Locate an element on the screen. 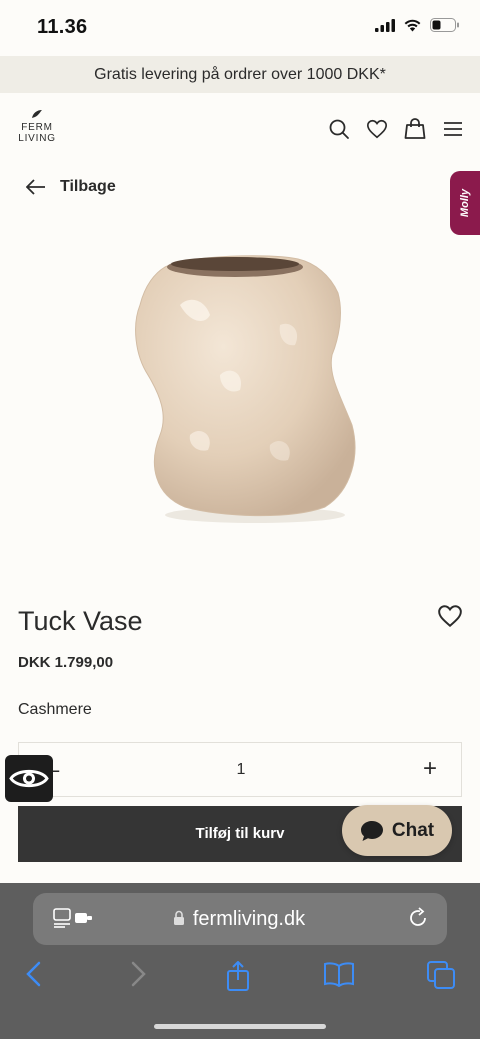  status-icons is located at coordinates (417, 27).